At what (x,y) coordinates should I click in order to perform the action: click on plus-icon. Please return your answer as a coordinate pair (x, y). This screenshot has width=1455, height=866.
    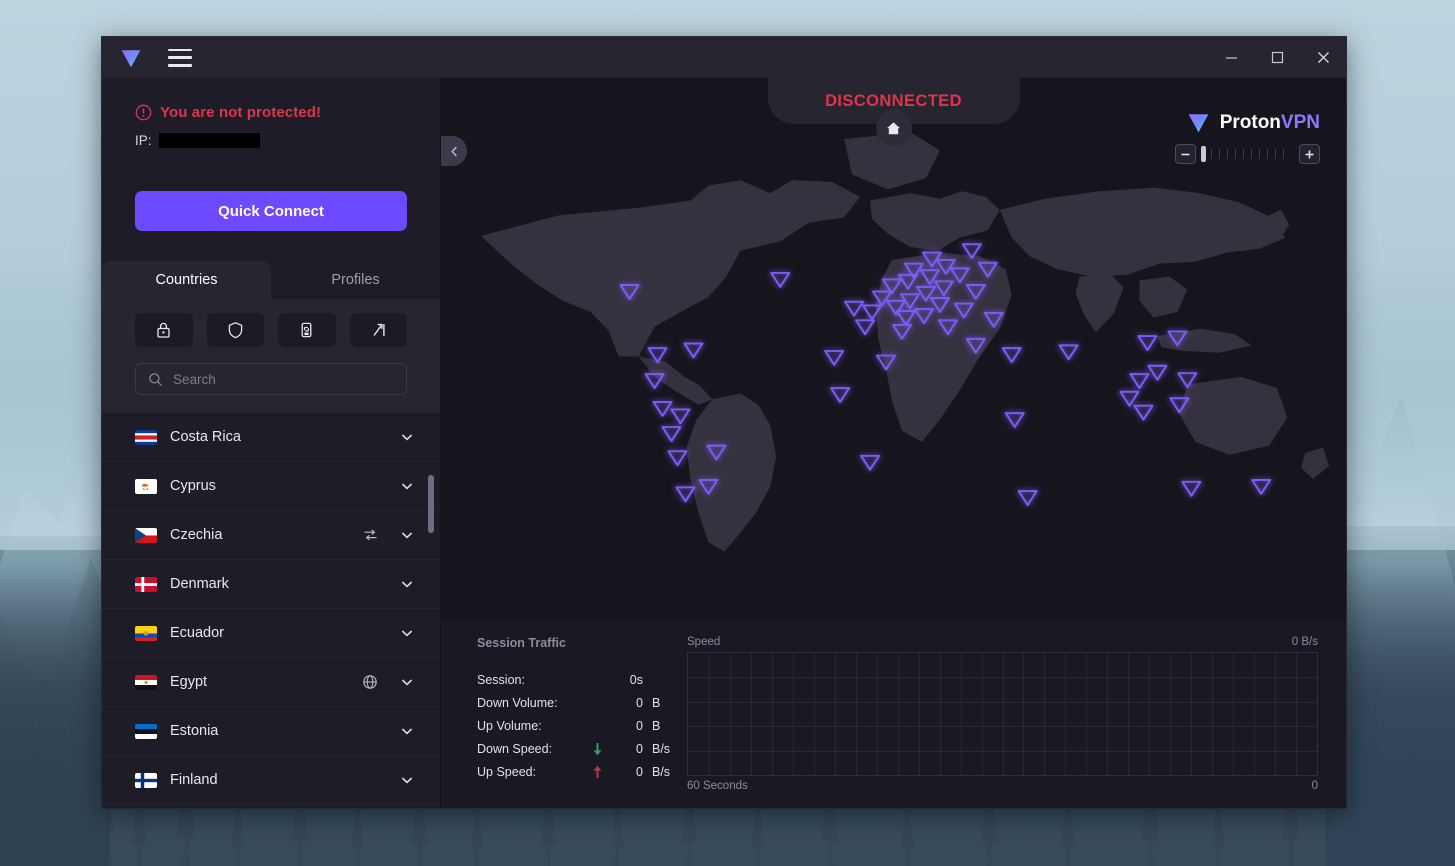
    Looking at the image, I should click on (1309, 154).